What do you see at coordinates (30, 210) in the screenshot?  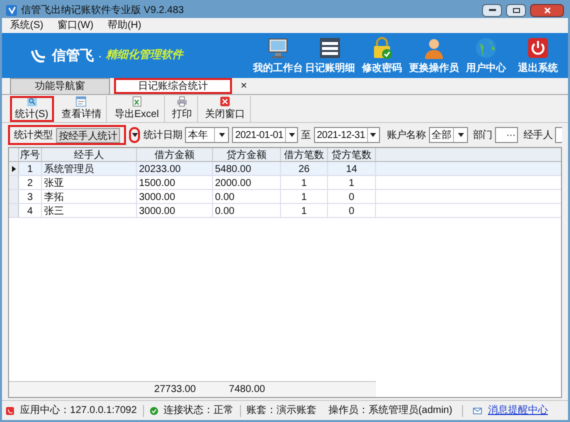 I see `table-cell: 4` at bounding box center [30, 210].